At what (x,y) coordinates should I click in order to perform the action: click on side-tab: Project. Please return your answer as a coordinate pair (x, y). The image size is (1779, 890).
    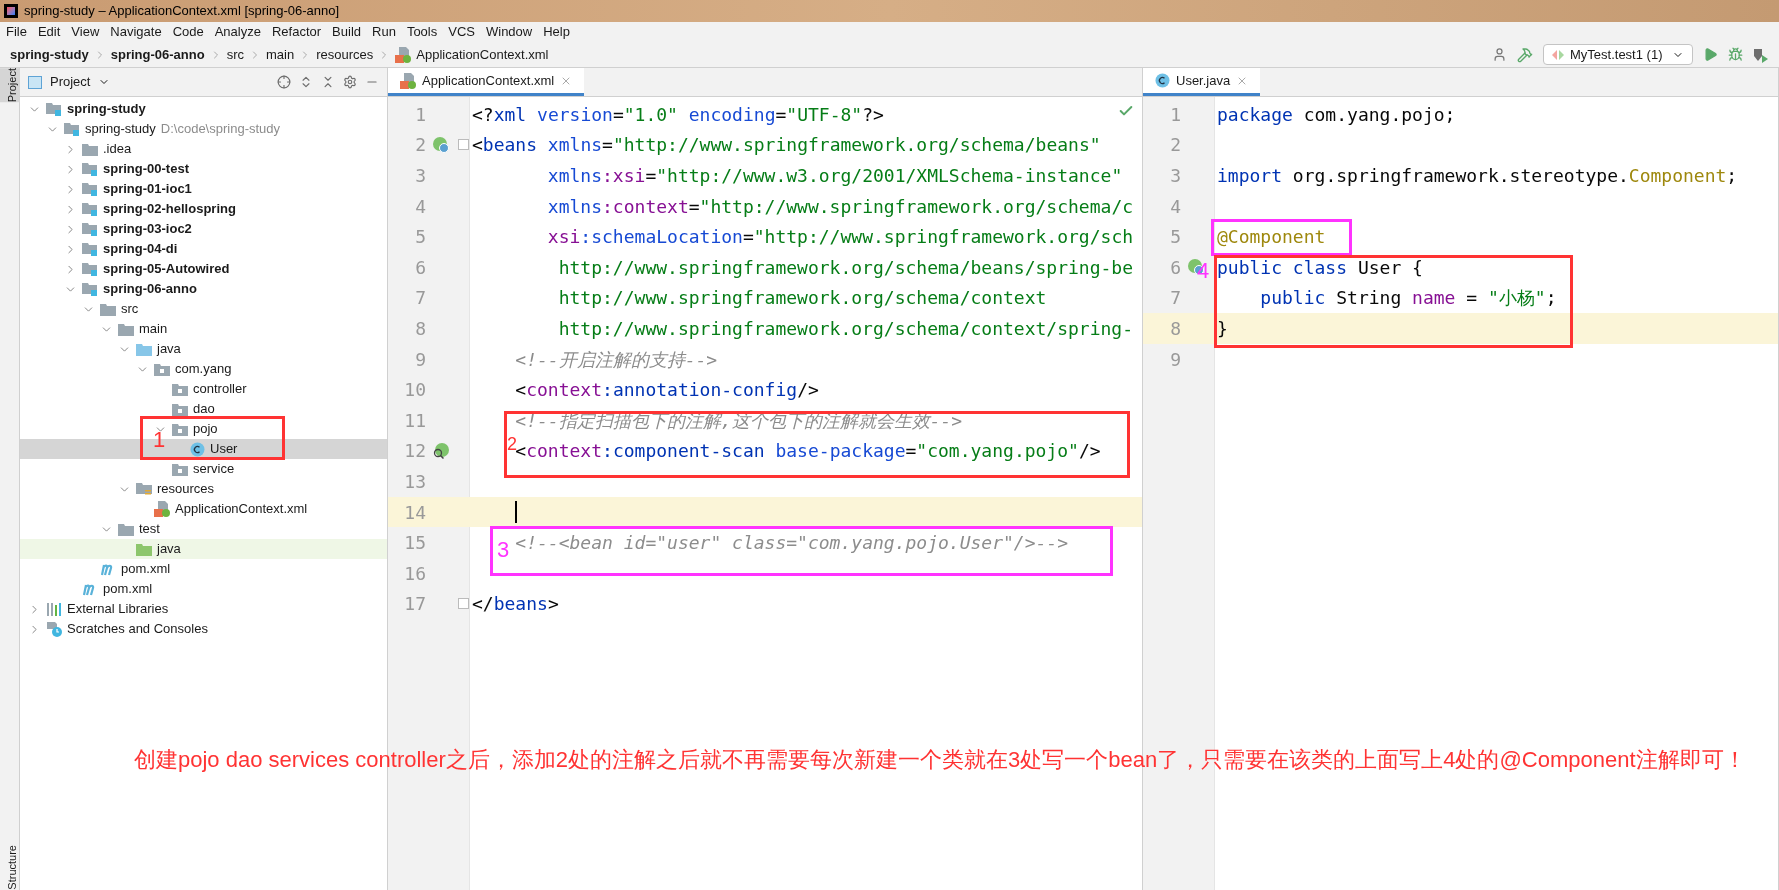
    Looking at the image, I should click on (10, 85).